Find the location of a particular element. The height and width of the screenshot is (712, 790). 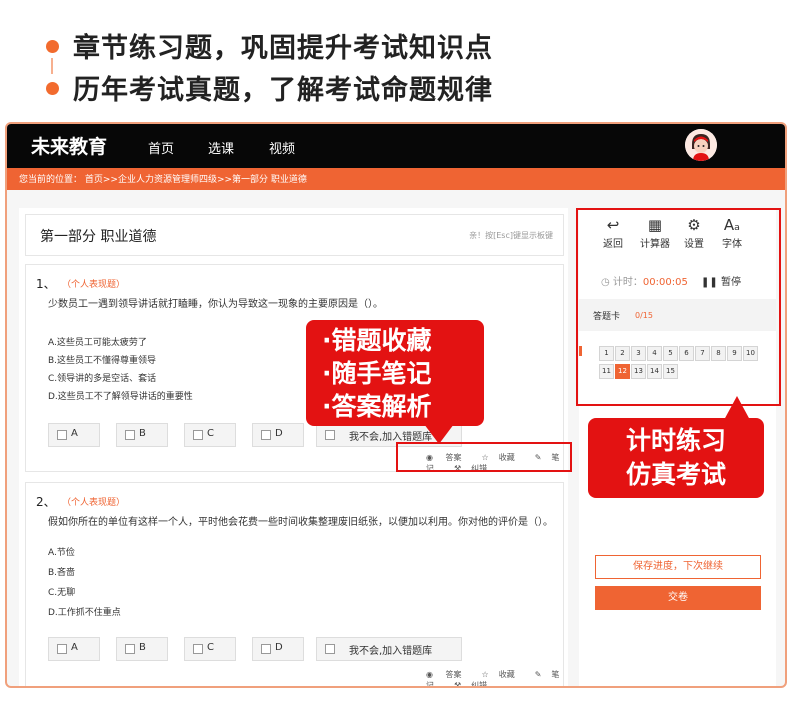

nav-item-home: 首页 is located at coordinates (161, 147).